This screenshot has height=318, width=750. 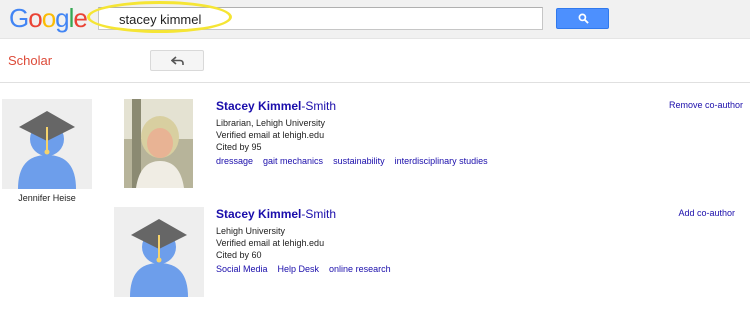 What do you see at coordinates (360, 269) in the screenshot?
I see `interest-tag: online research` at bounding box center [360, 269].